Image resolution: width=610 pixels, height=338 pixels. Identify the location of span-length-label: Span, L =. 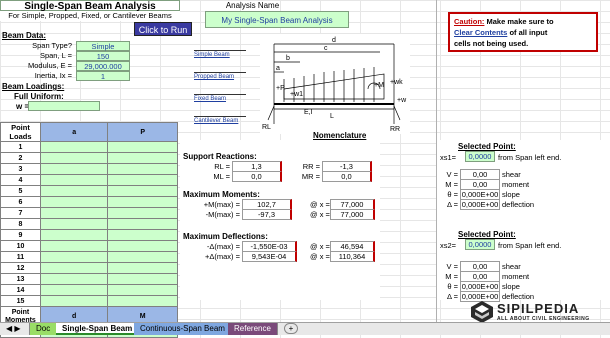
(55, 55).